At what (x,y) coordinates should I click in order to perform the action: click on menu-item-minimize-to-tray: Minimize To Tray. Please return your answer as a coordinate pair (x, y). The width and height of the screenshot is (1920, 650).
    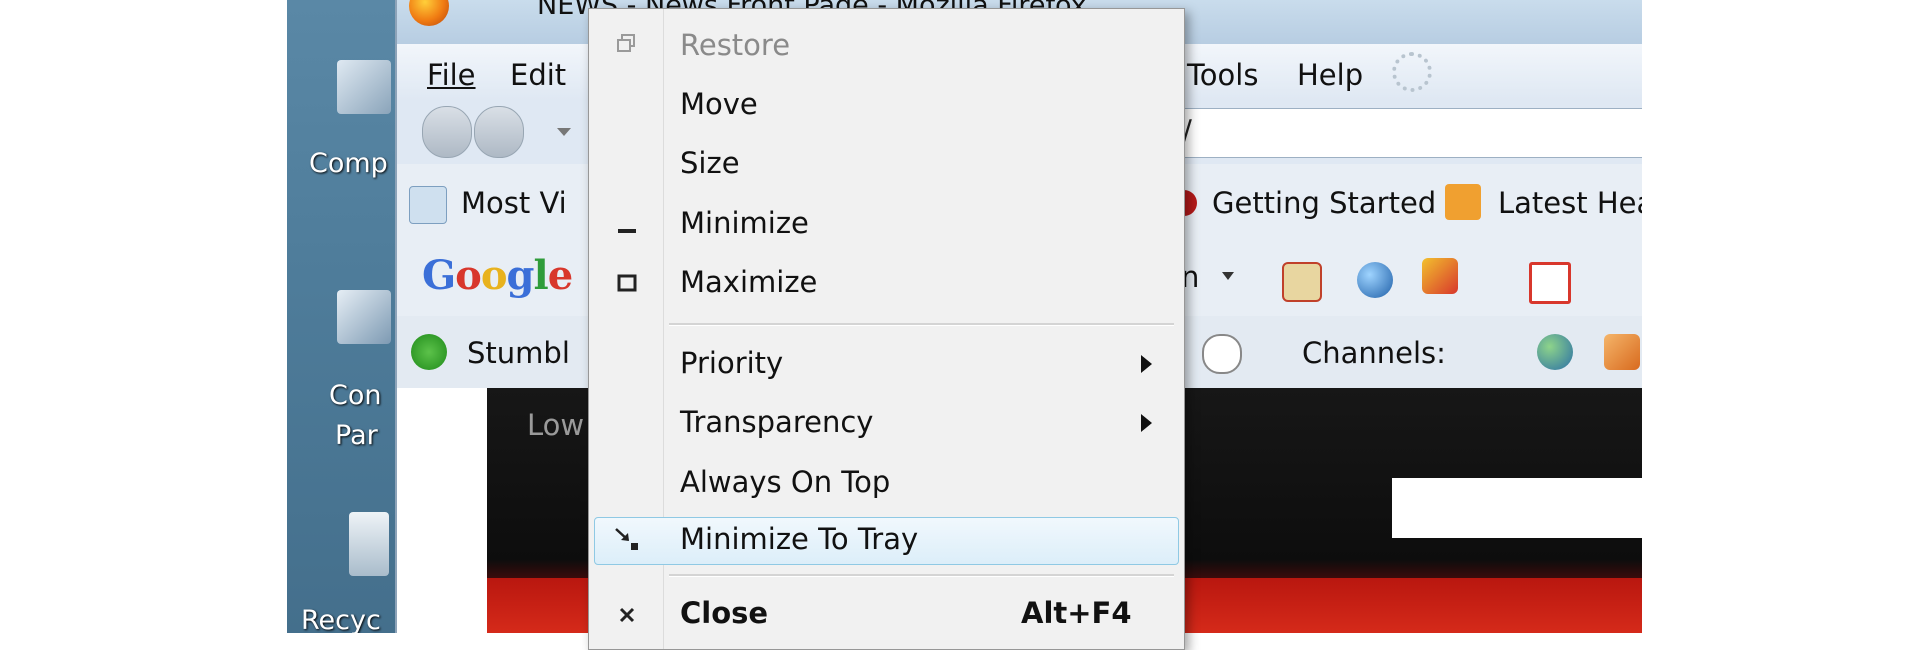
    Looking at the image, I should click on (886, 540).